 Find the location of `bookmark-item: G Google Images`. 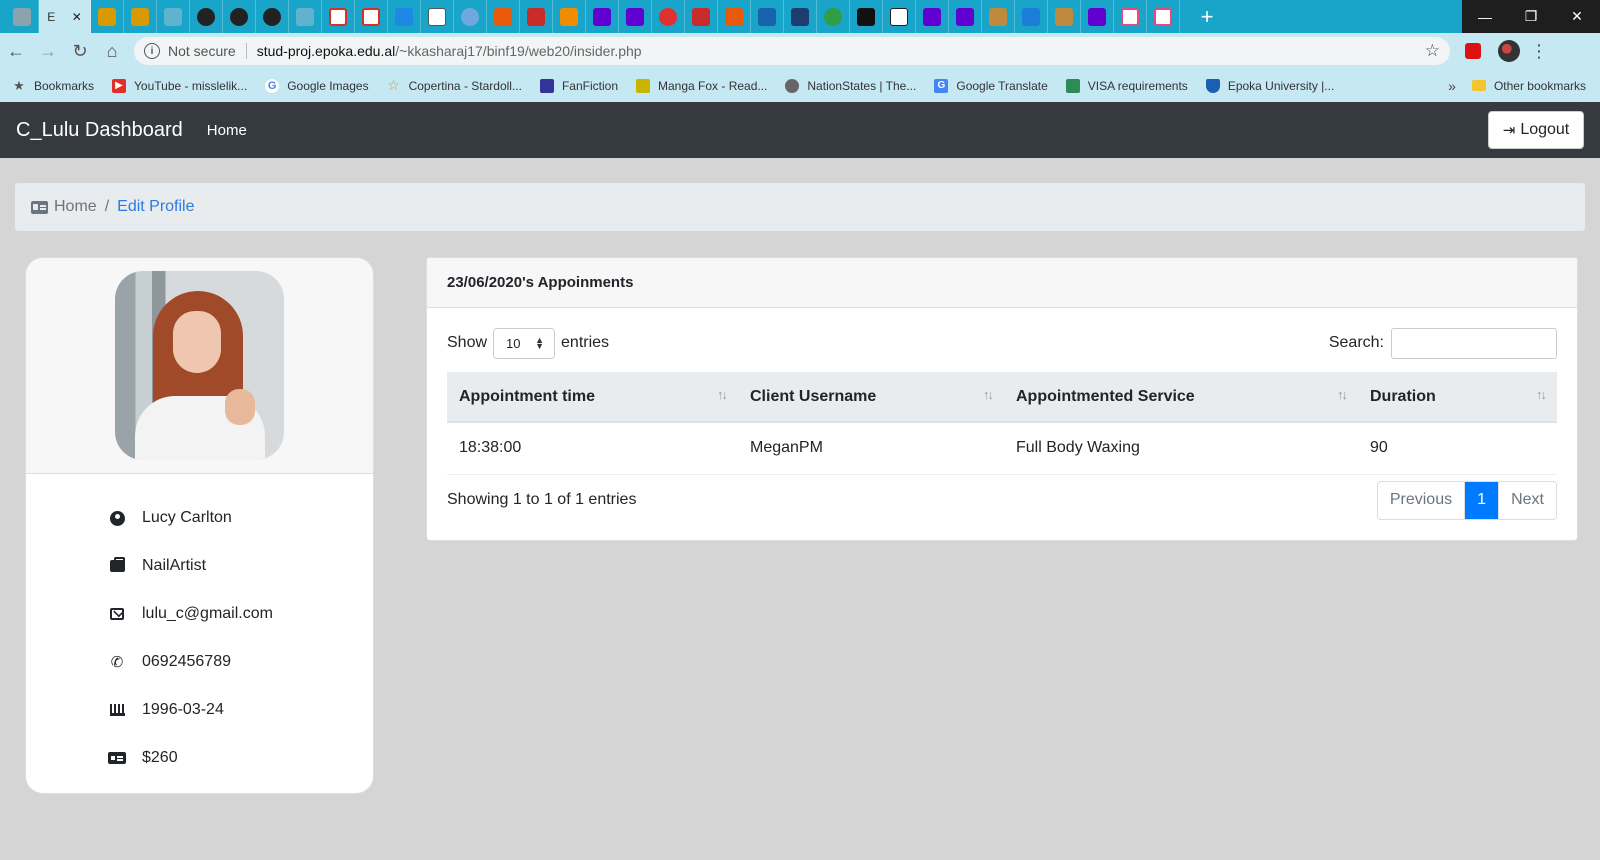

bookmark-item: G Google Images is located at coordinates (317, 85).